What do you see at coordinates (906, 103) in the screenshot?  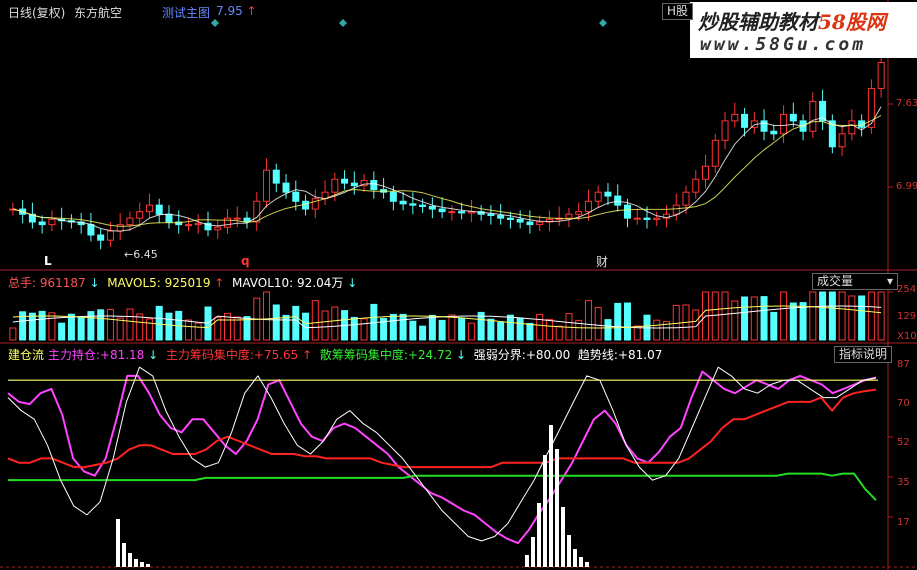 I see `price-tick-1: 7.63` at bounding box center [906, 103].